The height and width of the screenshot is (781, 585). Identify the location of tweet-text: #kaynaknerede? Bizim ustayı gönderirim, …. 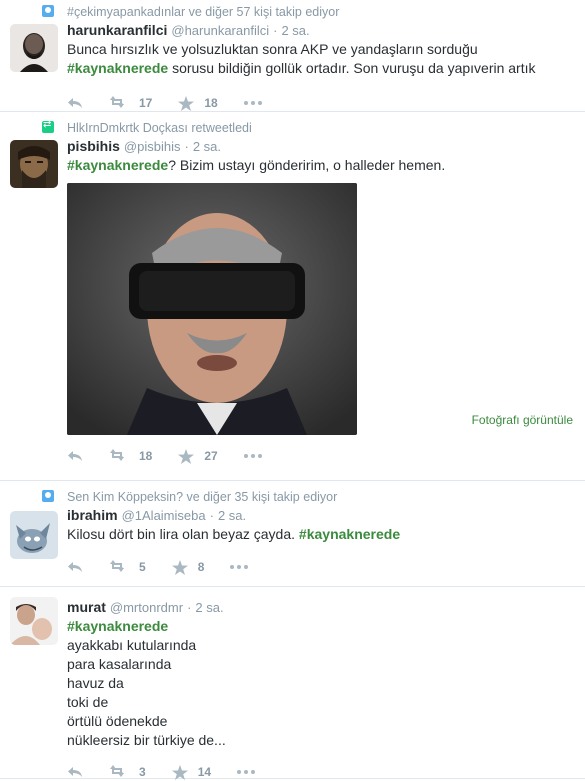
(321, 165).